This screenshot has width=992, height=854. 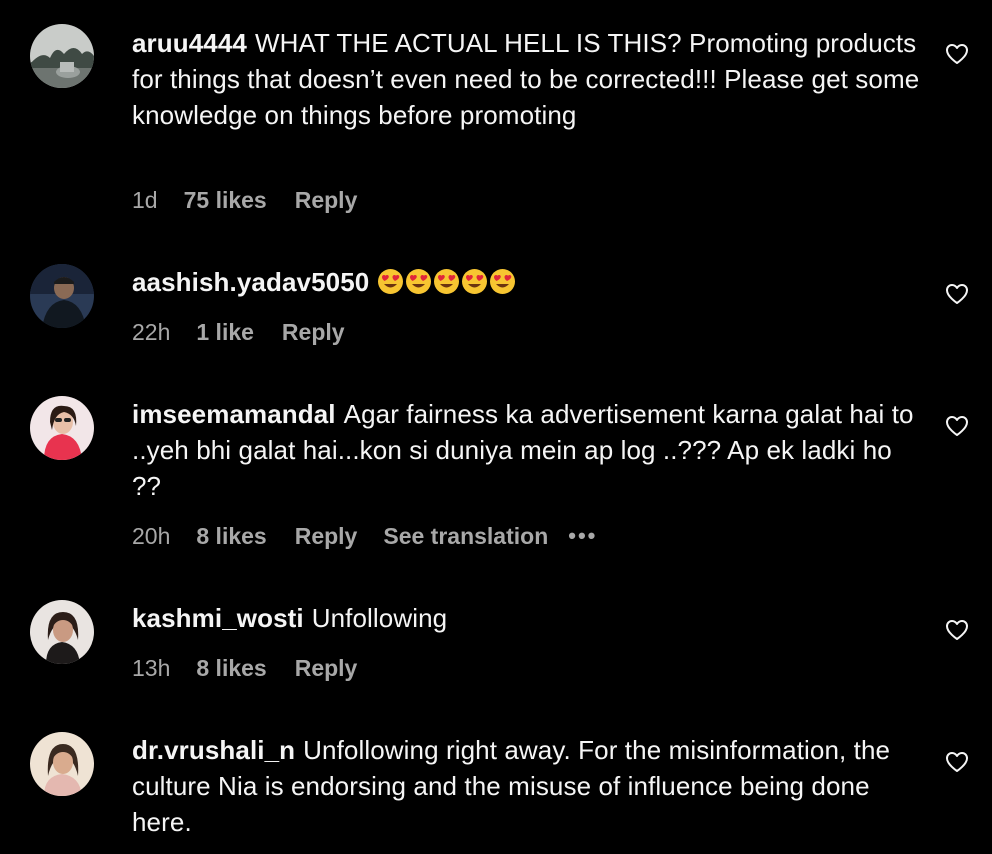 What do you see at coordinates (234, 414) in the screenshot?
I see `comment-username: imseemamandal` at bounding box center [234, 414].